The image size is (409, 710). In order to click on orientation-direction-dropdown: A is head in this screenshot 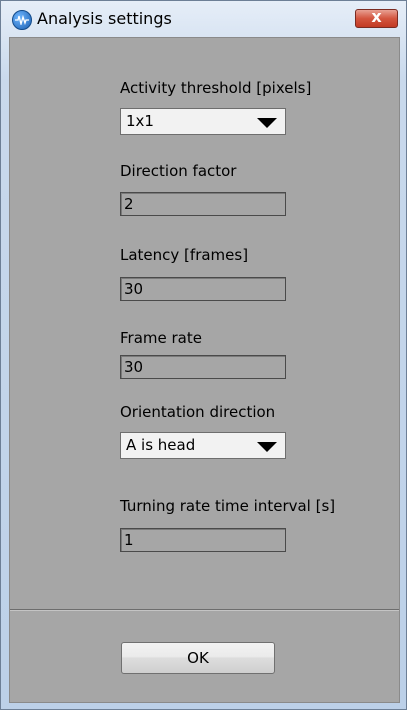, I will do `click(203, 445)`.